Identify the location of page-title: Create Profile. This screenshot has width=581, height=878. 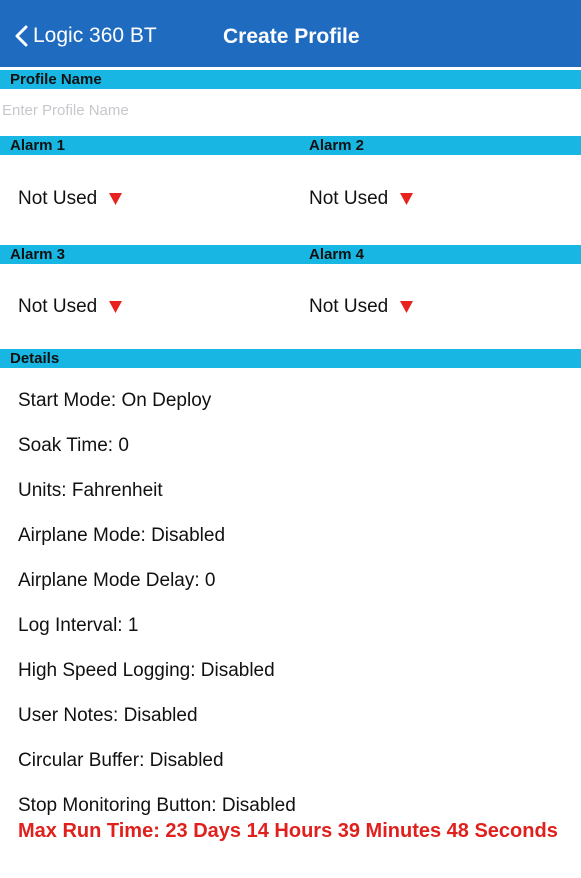
(291, 36).